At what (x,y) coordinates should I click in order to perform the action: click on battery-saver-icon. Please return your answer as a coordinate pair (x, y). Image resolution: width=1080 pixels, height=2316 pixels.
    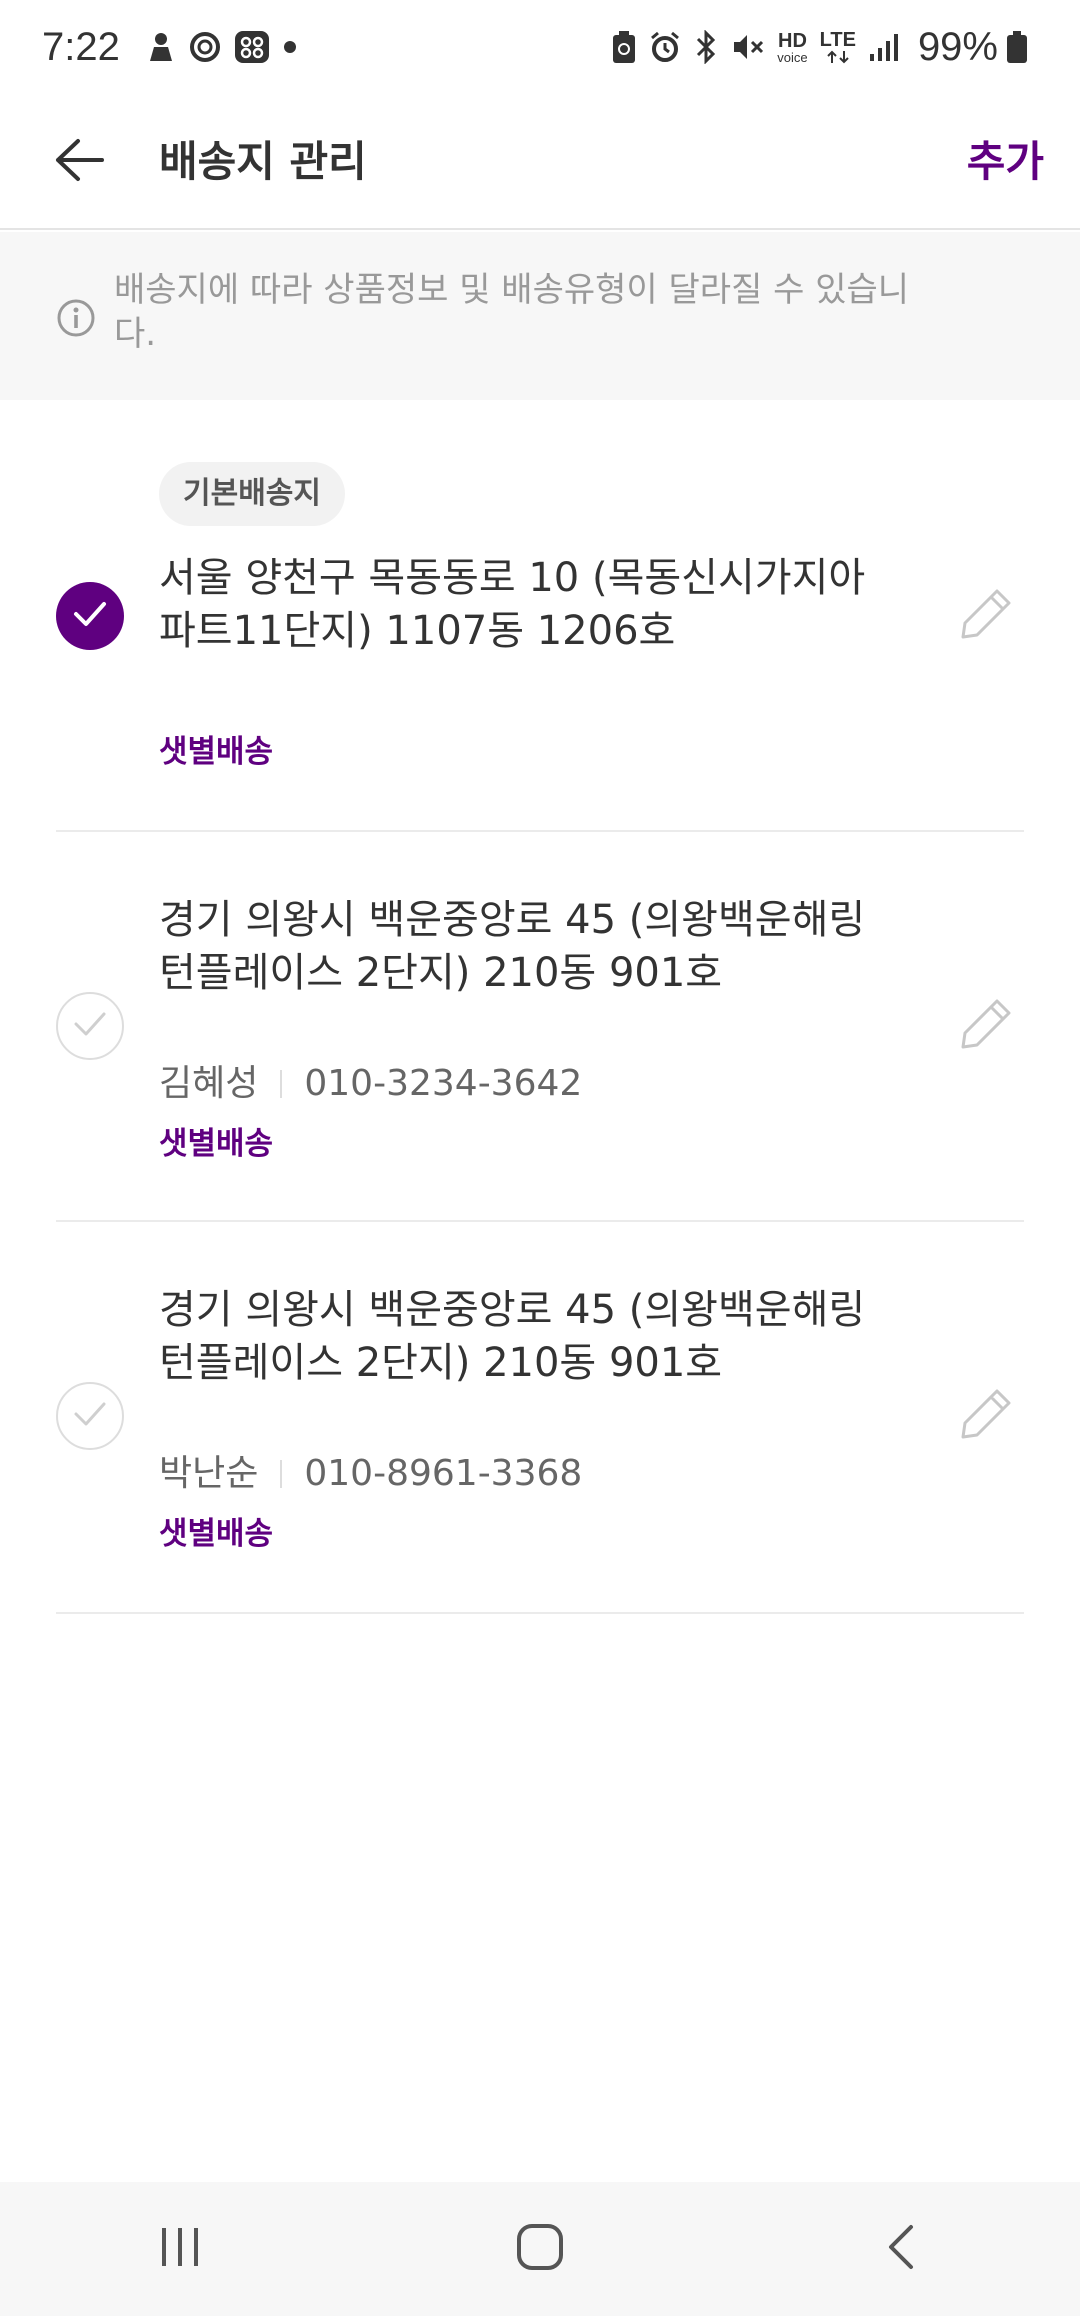
    Looking at the image, I should click on (624, 47).